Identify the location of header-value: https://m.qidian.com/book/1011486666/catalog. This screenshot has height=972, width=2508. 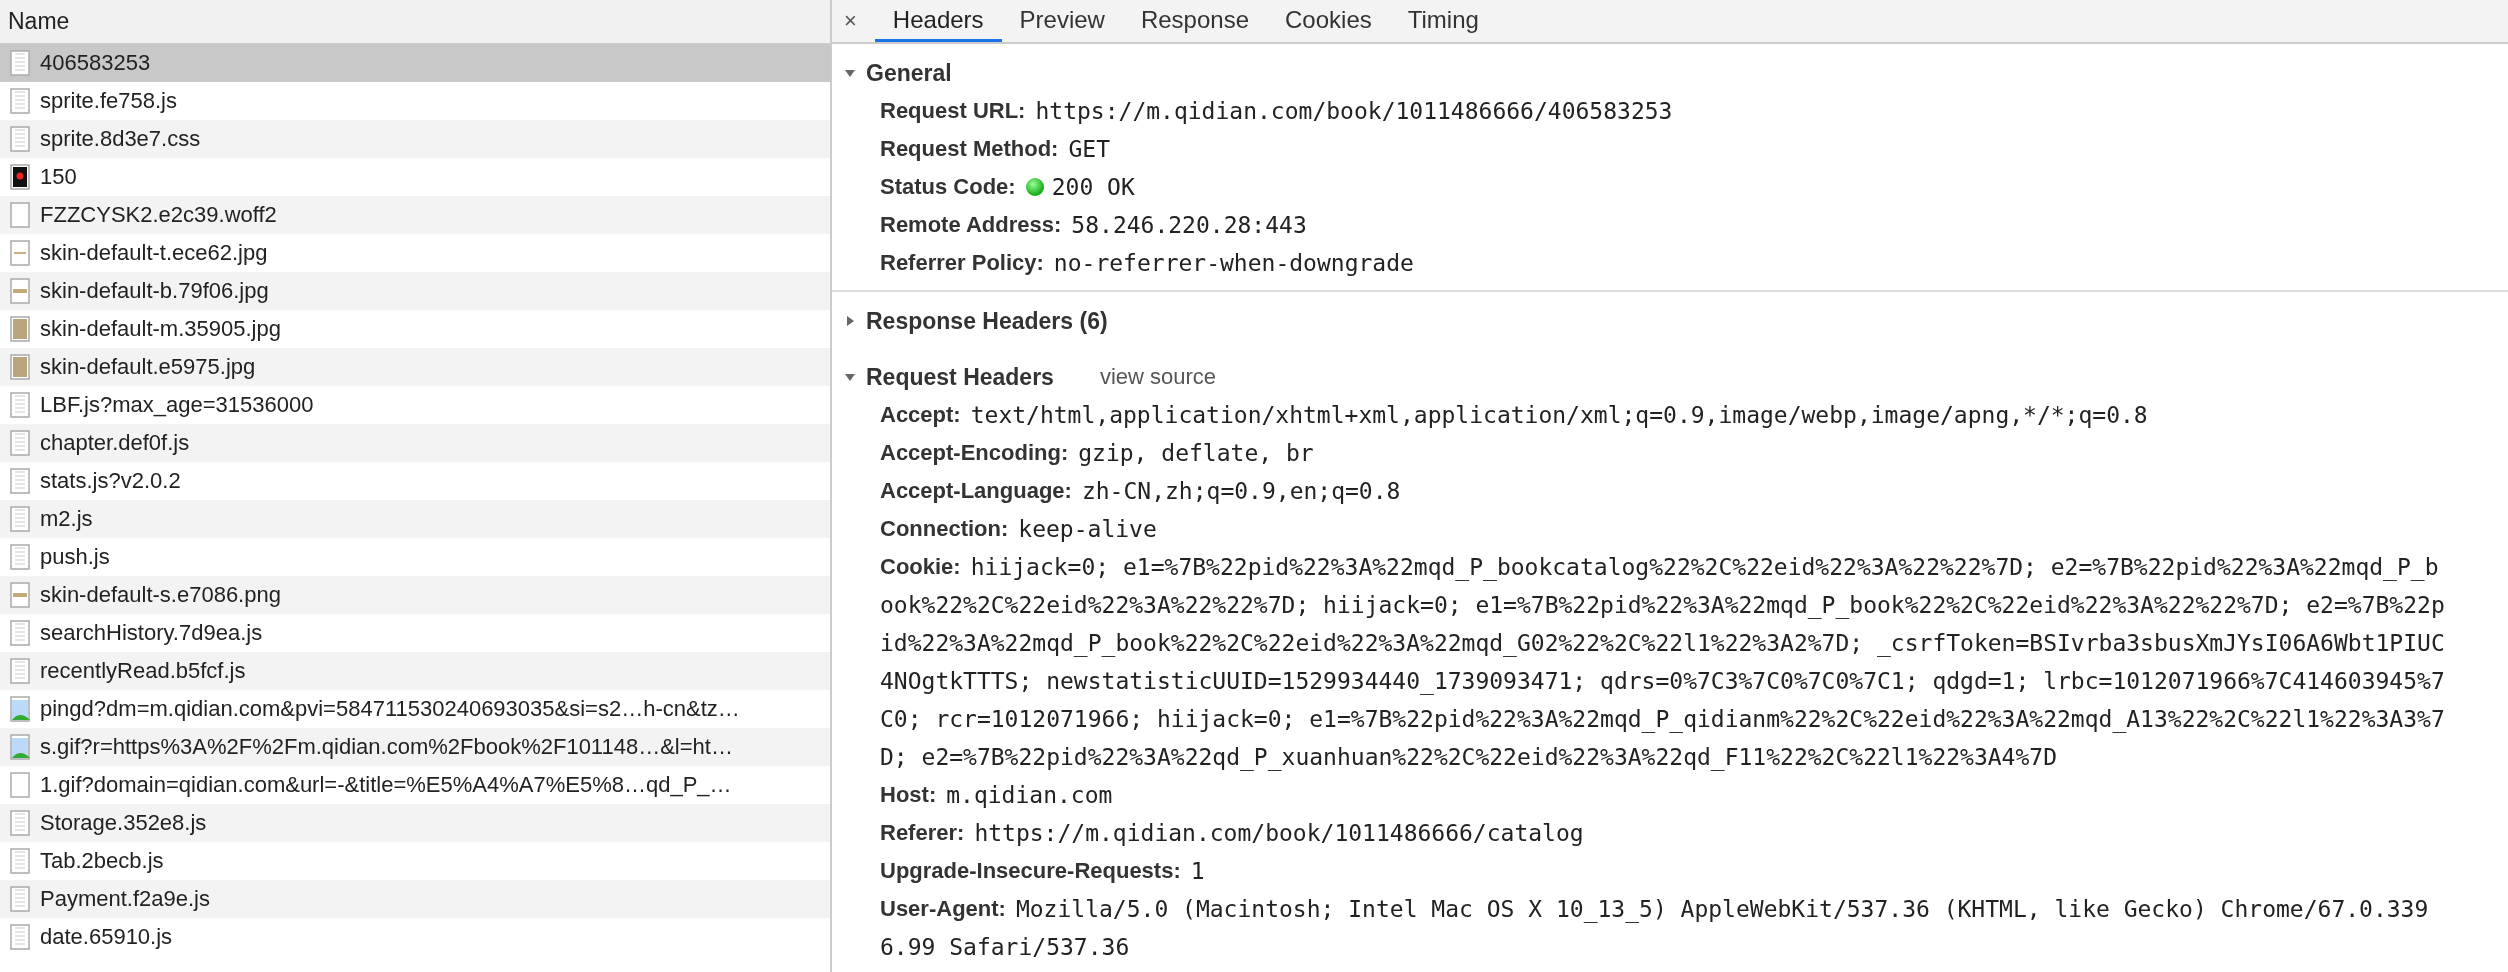
(1279, 833).